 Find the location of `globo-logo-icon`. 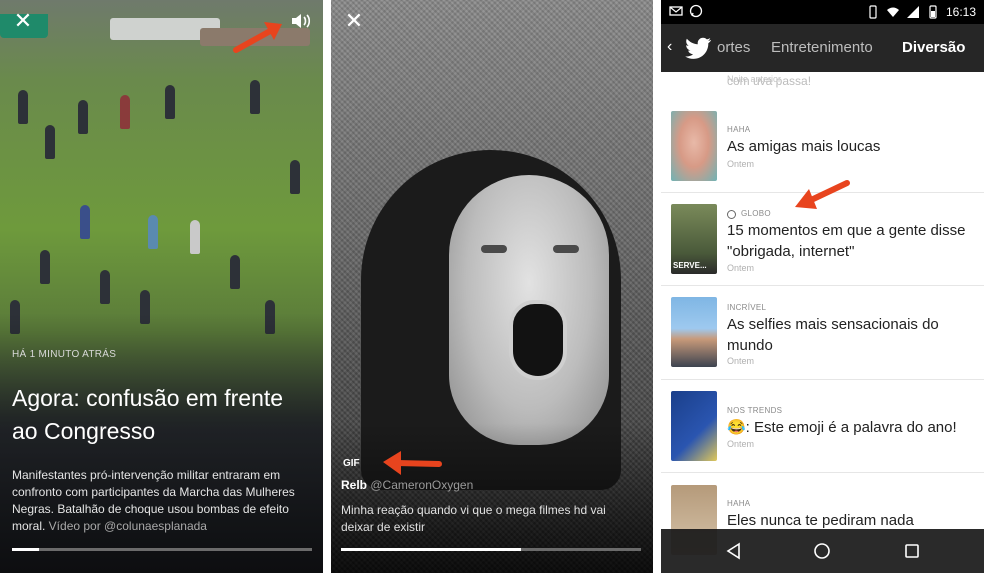

globo-logo-icon is located at coordinates (731, 214).